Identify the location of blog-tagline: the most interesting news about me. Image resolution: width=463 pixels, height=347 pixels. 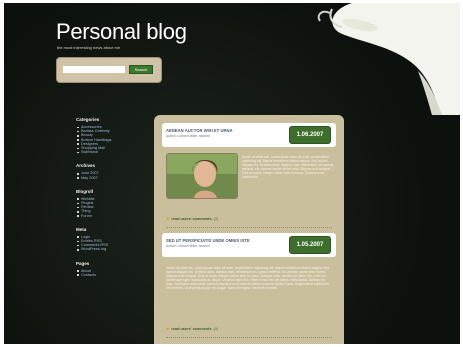
(89, 47).